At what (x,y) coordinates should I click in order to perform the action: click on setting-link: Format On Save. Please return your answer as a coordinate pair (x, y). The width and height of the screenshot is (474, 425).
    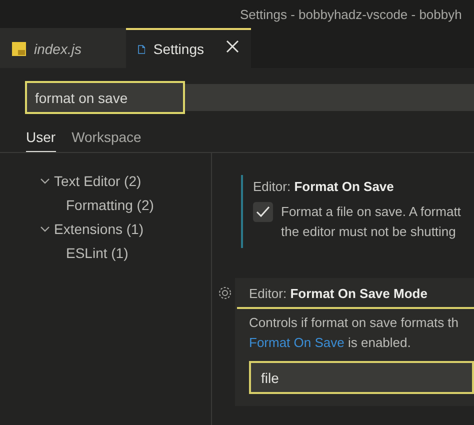
    Looking at the image, I should click on (296, 342).